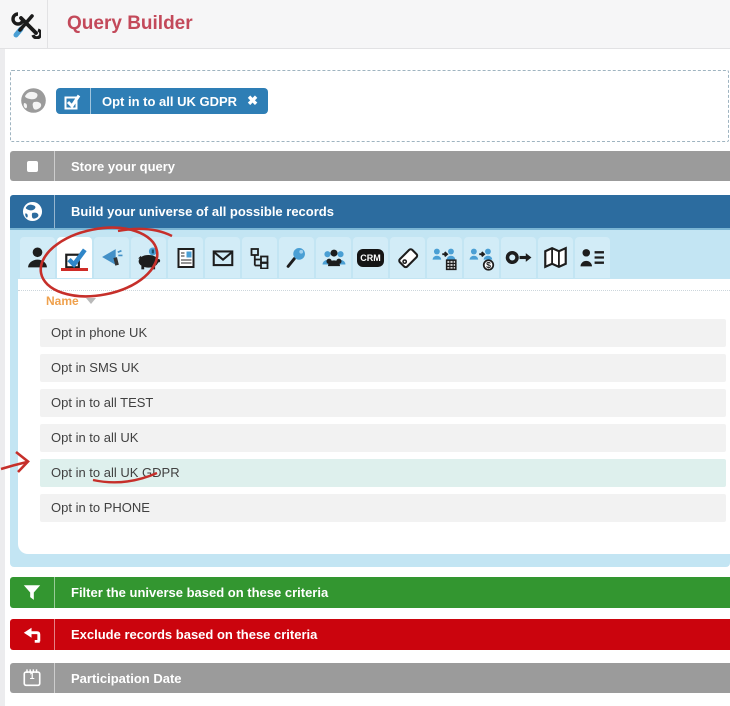  I want to click on tab-map, so click(555, 257).